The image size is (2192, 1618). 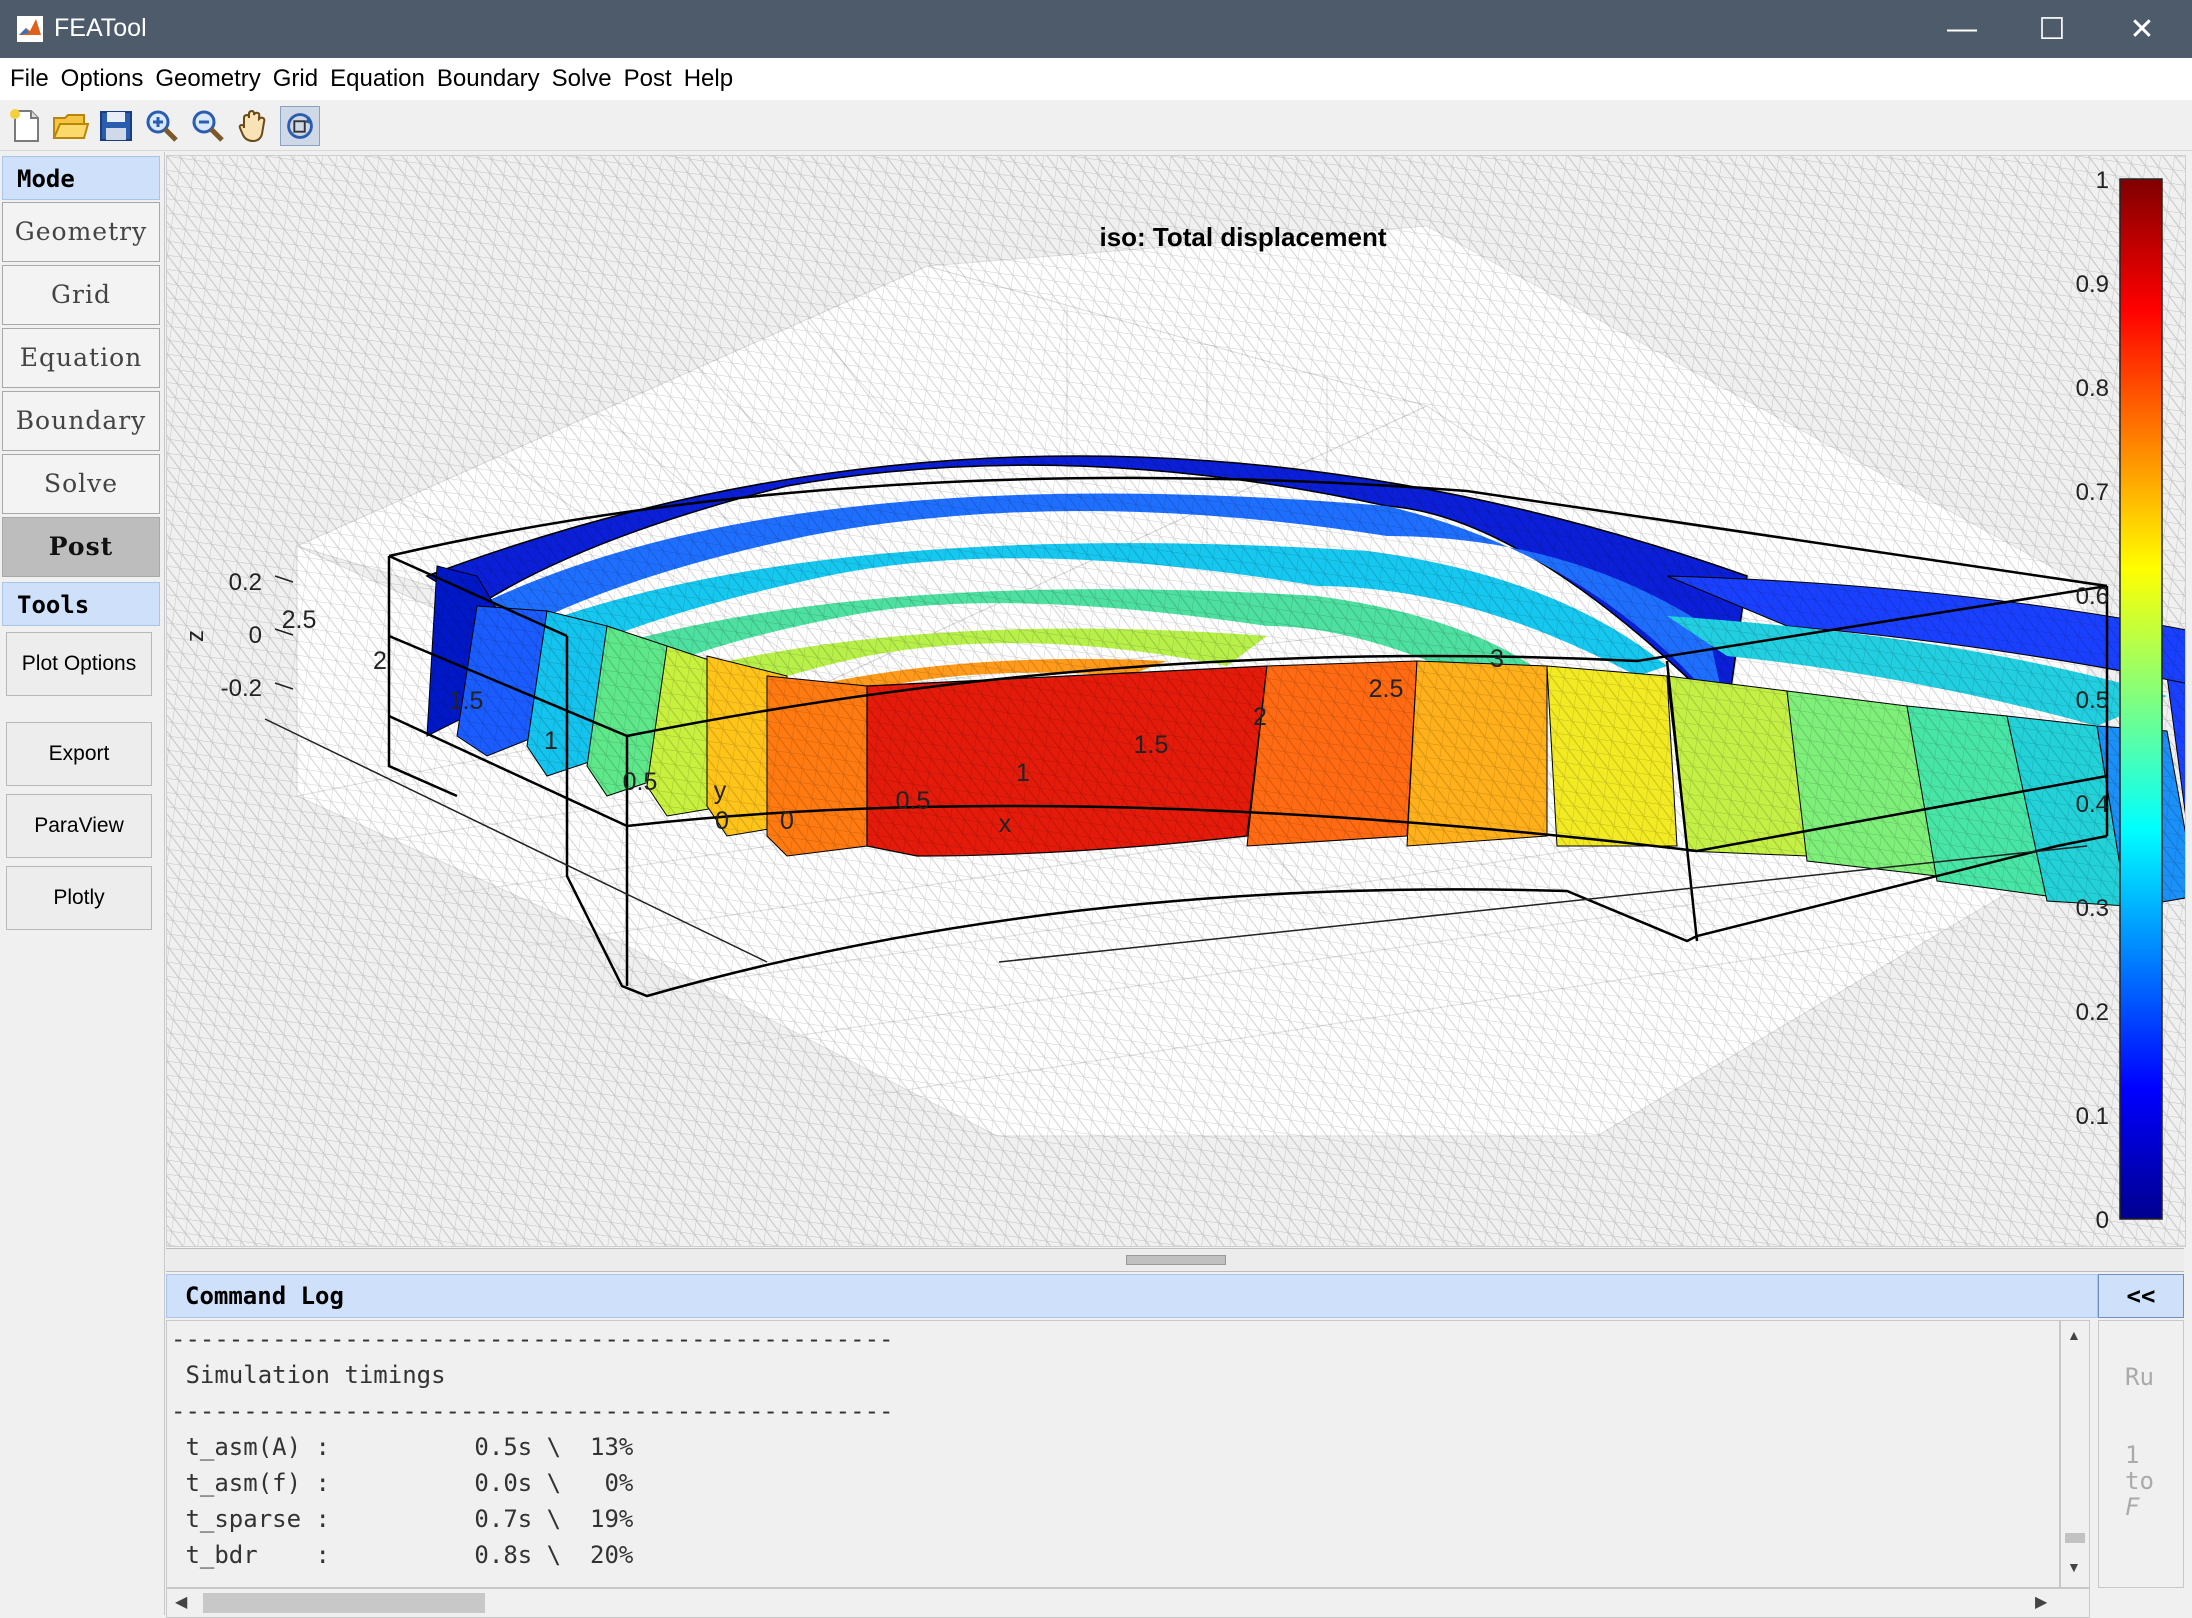 What do you see at coordinates (79, 898) in the screenshot?
I see `plotly-button: Plotly` at bounding box center [79, 898].